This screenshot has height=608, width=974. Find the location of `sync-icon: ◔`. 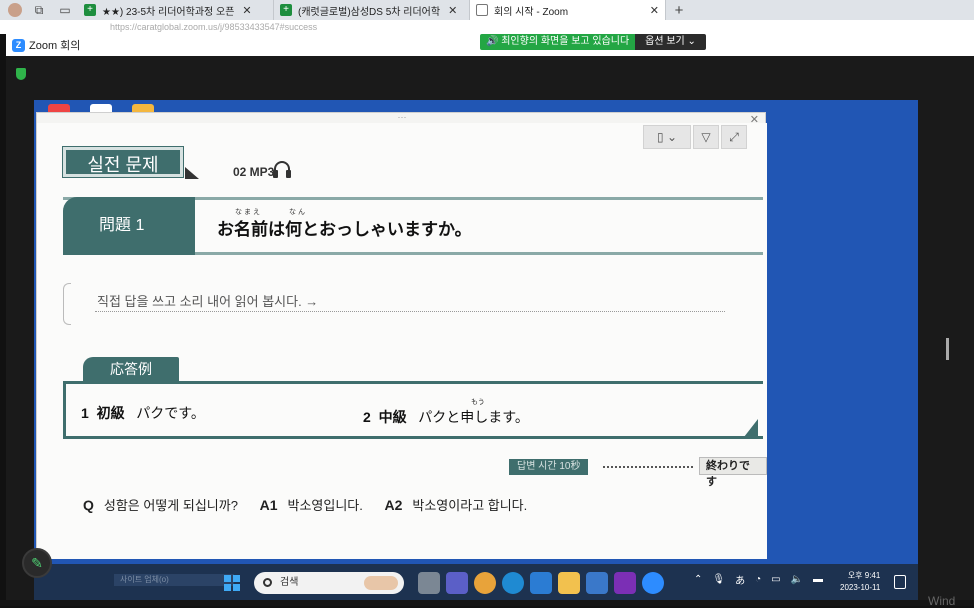

sync-icon: ◔ is located at coordinates (758, 579).